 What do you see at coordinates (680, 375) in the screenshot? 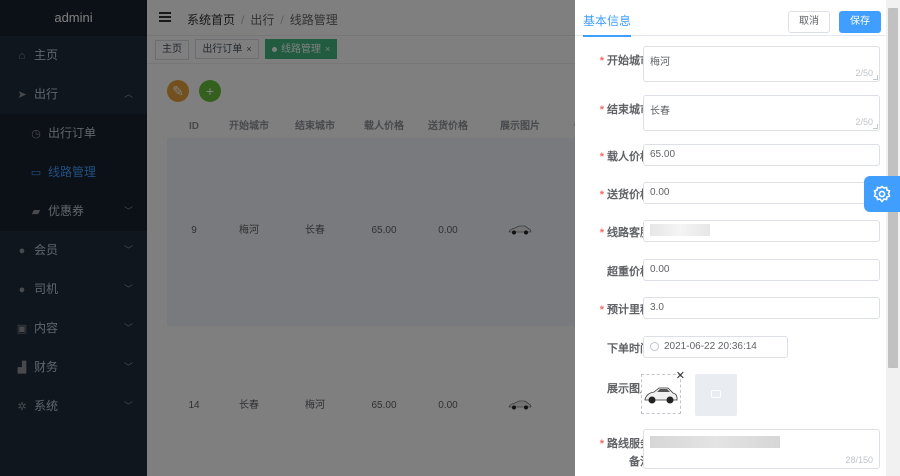
I see `close-icon: ✕` at bounding box center [680, 375].